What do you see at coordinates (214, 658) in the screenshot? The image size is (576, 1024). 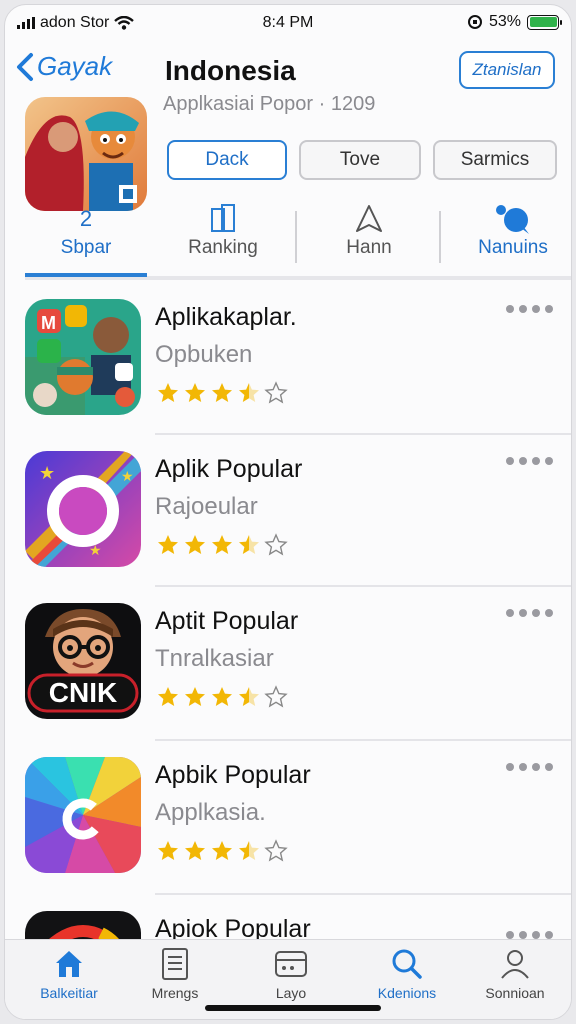 I see `app-category: Tnralkasiar` at bounding box center [214, 658].